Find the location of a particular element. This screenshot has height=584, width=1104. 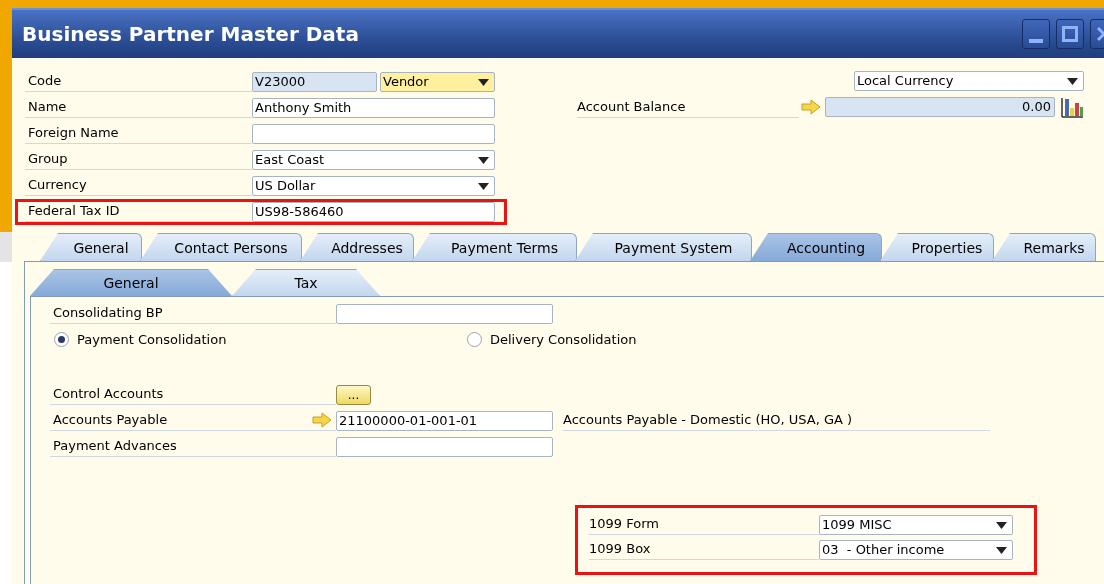

balance-field: 0.00 is located at coordinates (940, 107).